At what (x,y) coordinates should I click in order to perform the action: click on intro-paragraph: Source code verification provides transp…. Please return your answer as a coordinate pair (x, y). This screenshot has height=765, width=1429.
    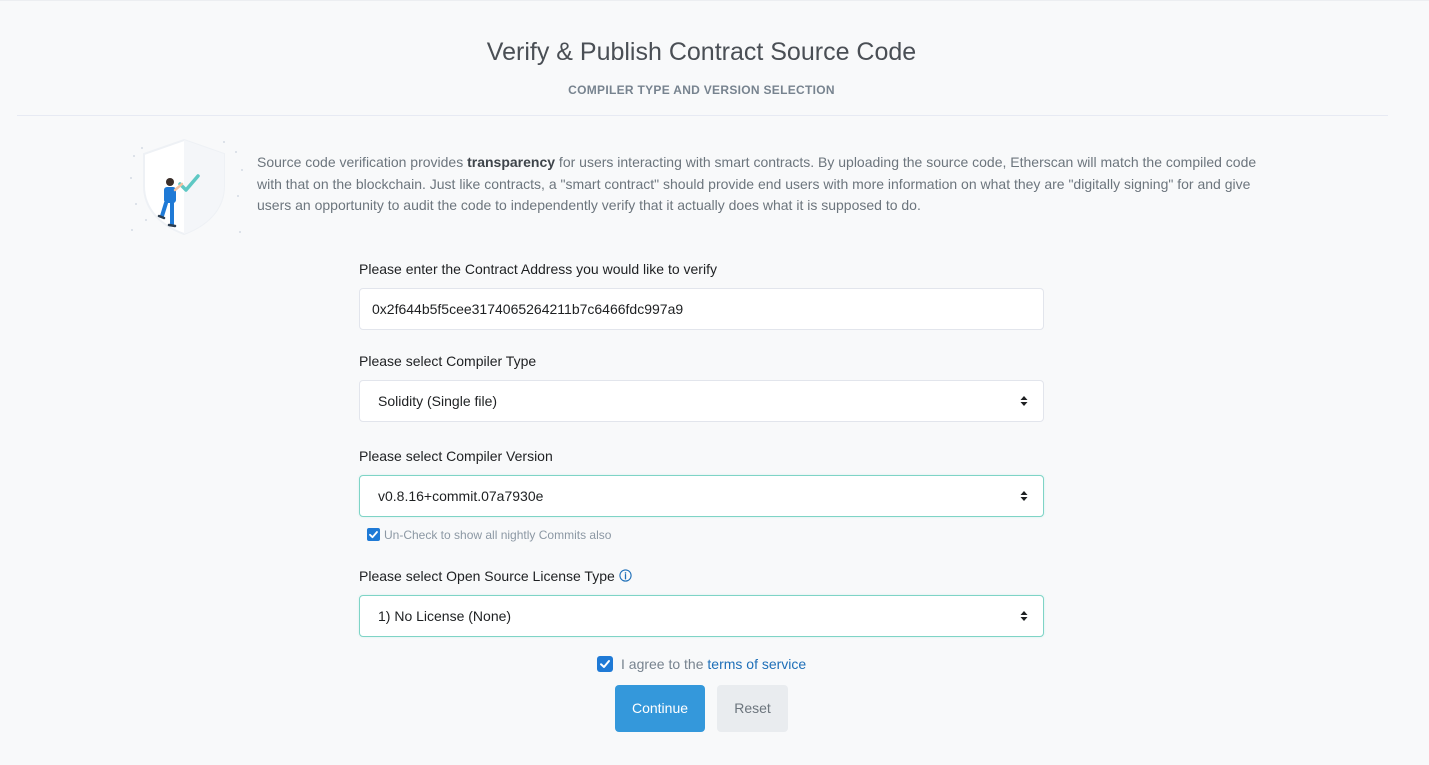
    Looking at the image, I should click on (762, 184).